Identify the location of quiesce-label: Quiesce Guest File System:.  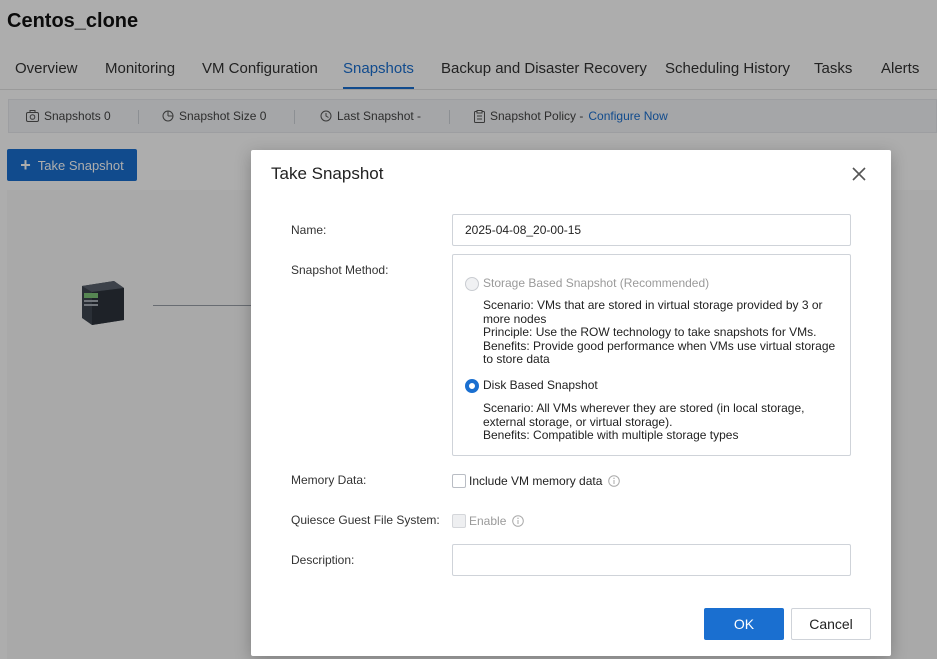
(365, 520).